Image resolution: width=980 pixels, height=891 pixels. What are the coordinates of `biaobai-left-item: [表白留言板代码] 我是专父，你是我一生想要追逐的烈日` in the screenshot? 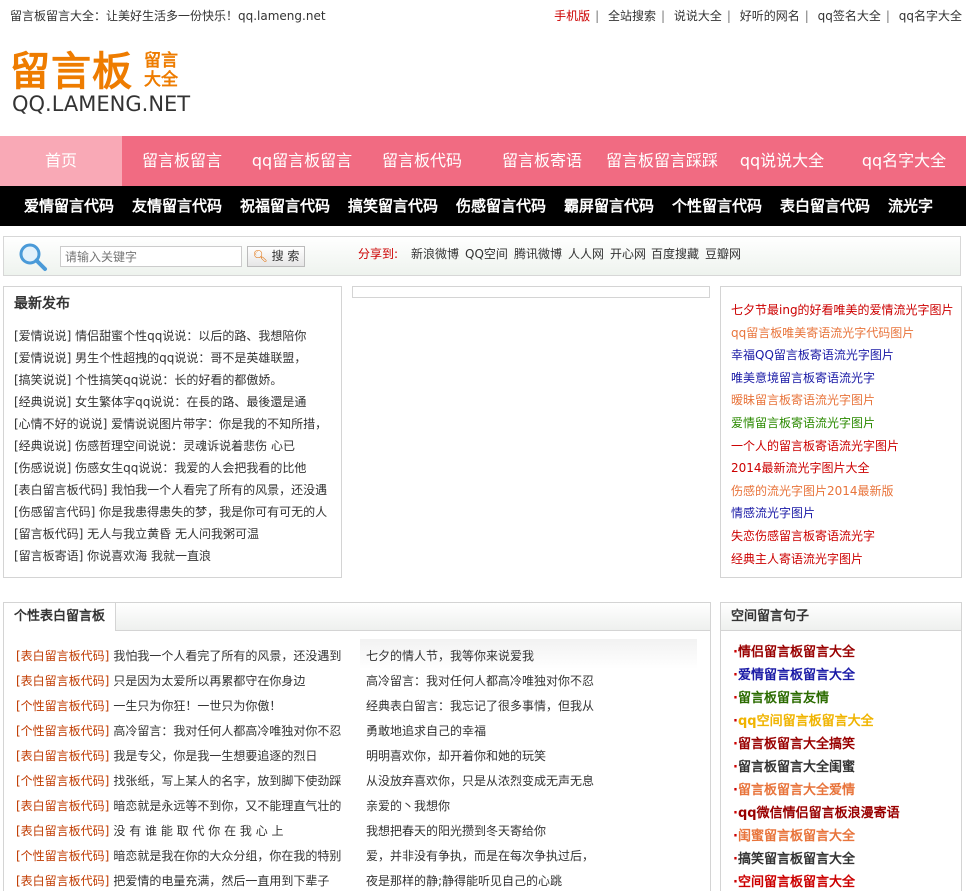 It's located at (182, 755).